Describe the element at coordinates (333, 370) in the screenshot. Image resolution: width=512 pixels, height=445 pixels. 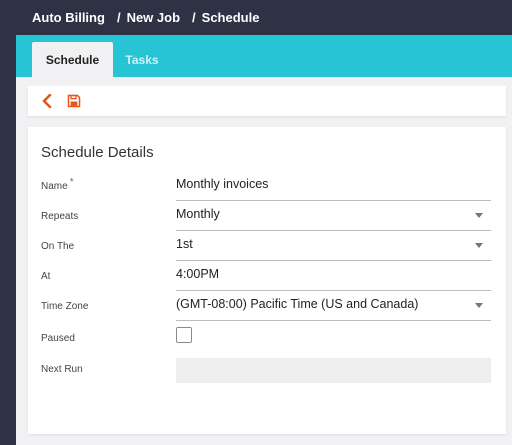
I see `next-run-field` at that location.